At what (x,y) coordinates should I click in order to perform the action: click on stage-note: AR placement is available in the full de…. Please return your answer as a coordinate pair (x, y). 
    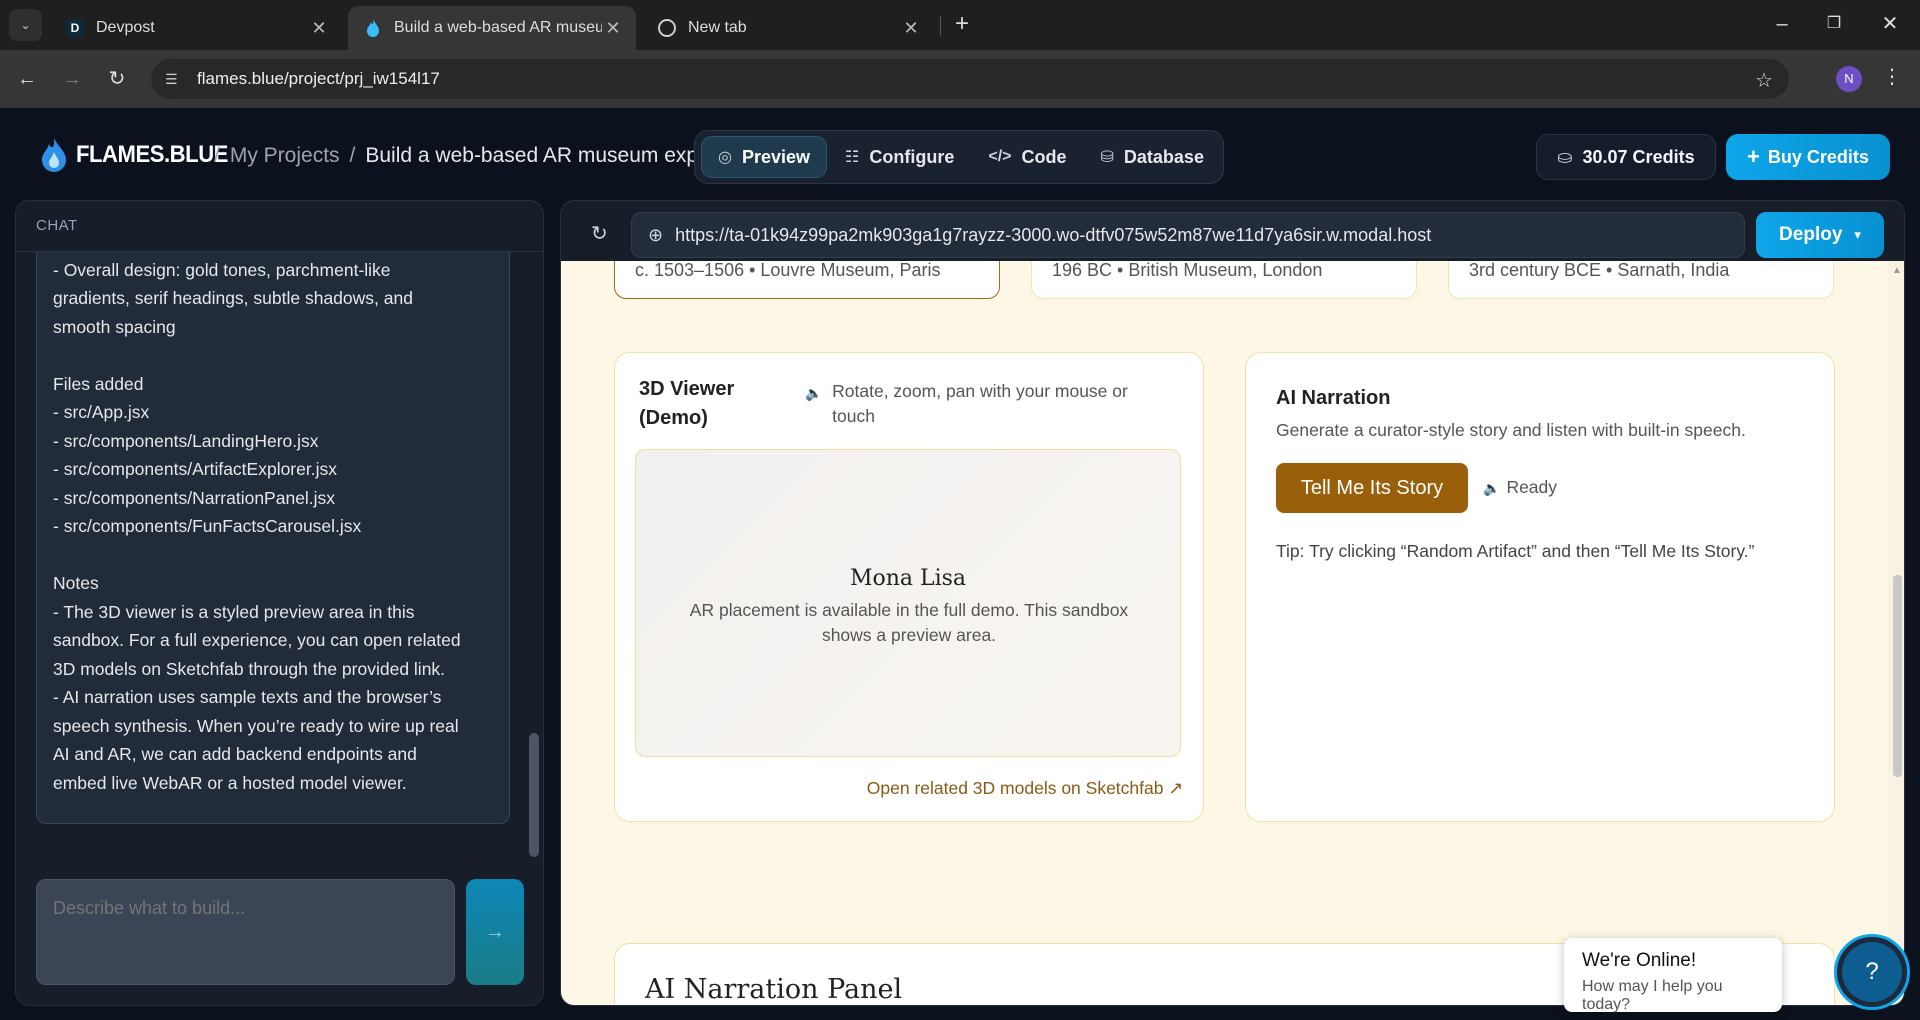
    Looking at the image, I should click on (909, 622).